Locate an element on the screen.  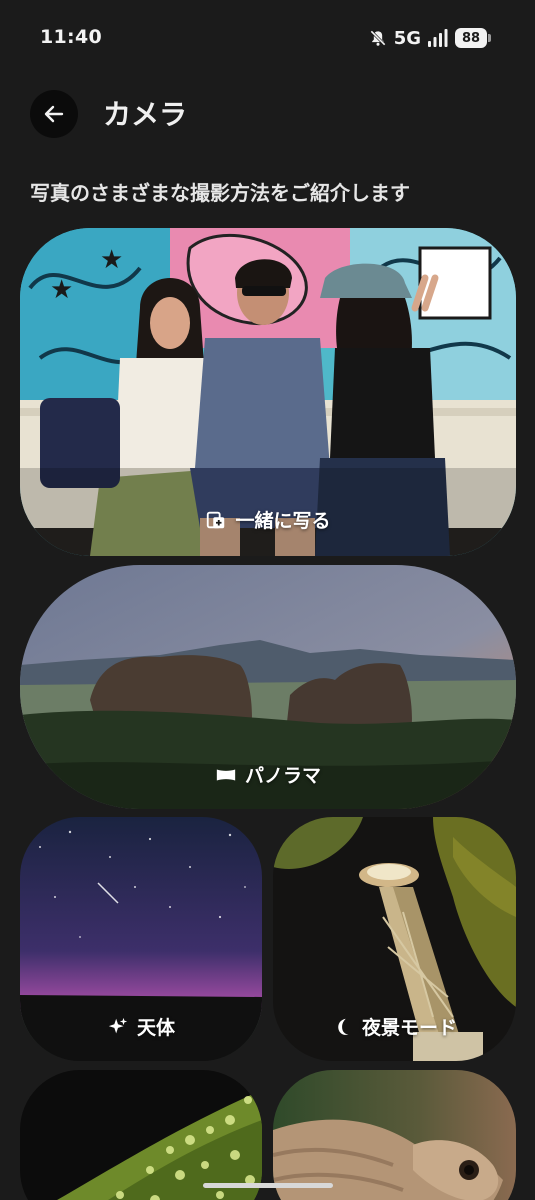
feature-card-night: 夜景モード is located at coordinates (394, 939).